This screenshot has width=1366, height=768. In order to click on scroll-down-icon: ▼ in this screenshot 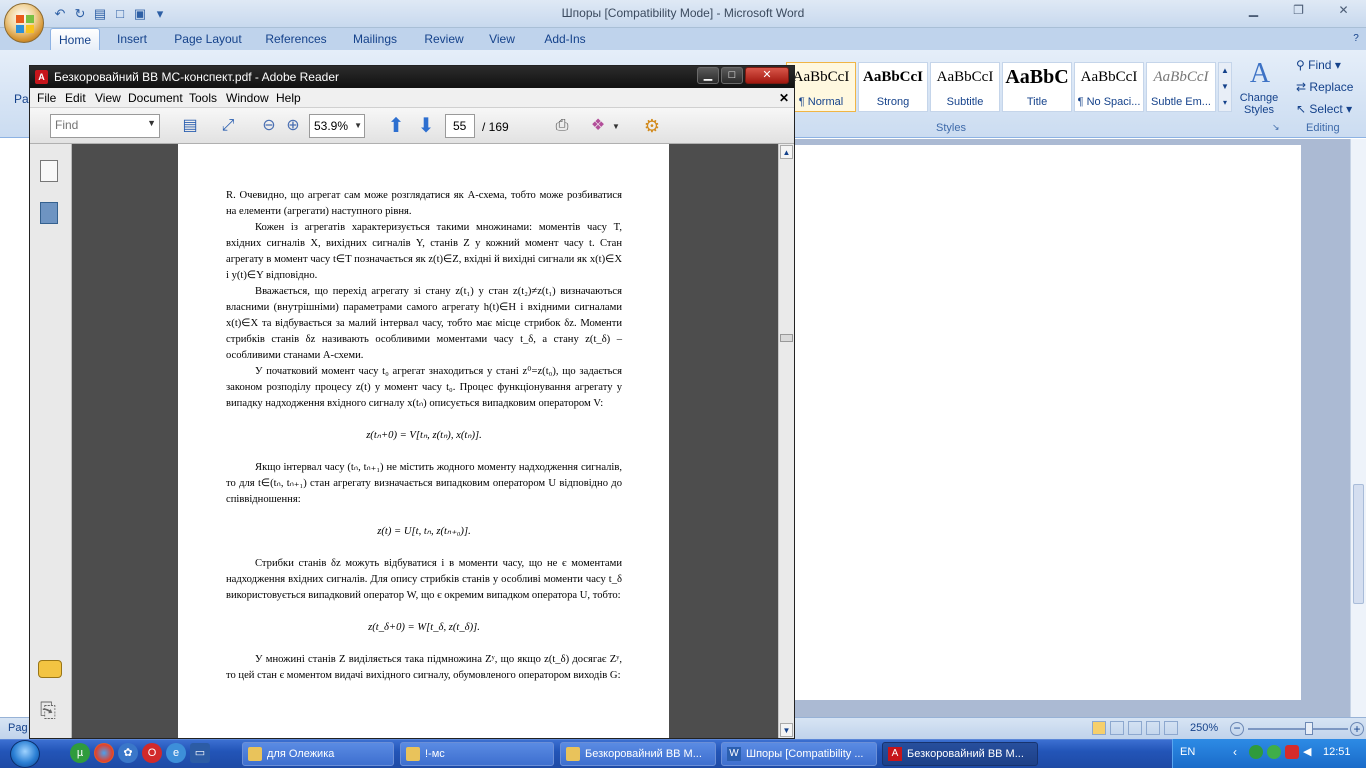, I will do `click(786, 730)`.